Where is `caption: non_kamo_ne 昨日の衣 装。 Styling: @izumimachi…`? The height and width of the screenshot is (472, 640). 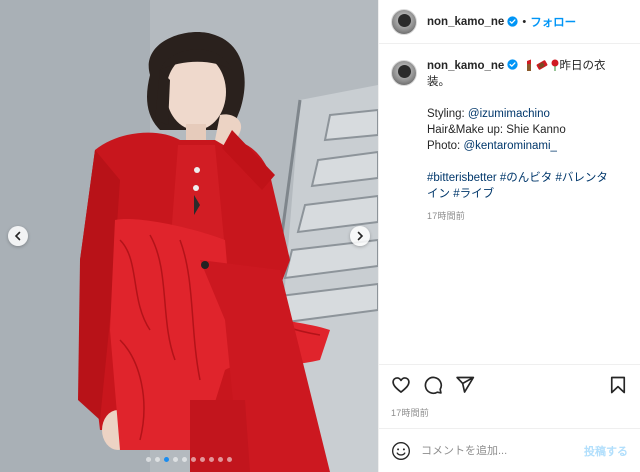
caption: non_kamo_ne 昨日の衣 装。 Styling: @izumimachi… is located at coordinates (509, 141).